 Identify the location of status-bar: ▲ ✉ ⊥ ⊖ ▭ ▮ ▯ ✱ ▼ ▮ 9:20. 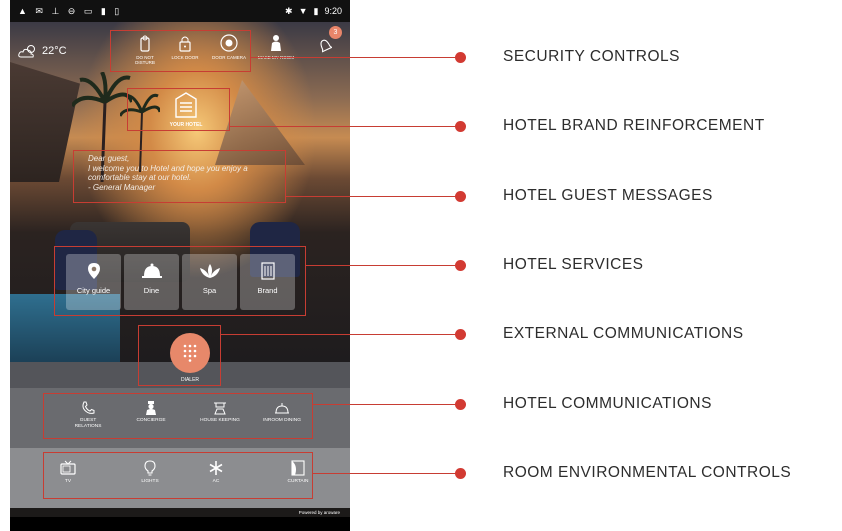
(180, 11).